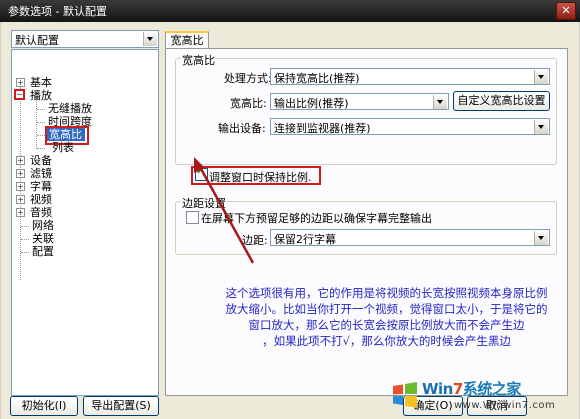 This screenshot has width=580, height=419. Describe the element at coordinates (505, 405) in the screenshot. I see `watermark-url: www.Winwin7.com` at that location.